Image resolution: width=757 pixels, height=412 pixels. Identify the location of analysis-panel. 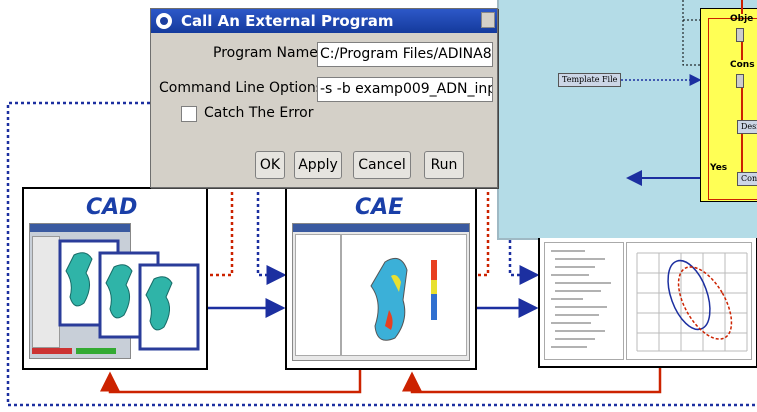
(647, 303).